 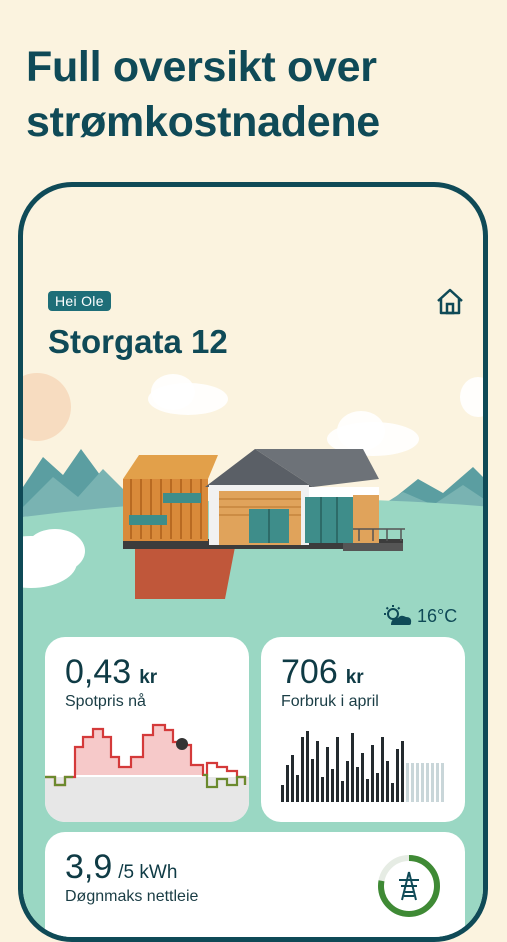 I want to click on weather-widget: 16°C, so click(x=420, y=616).